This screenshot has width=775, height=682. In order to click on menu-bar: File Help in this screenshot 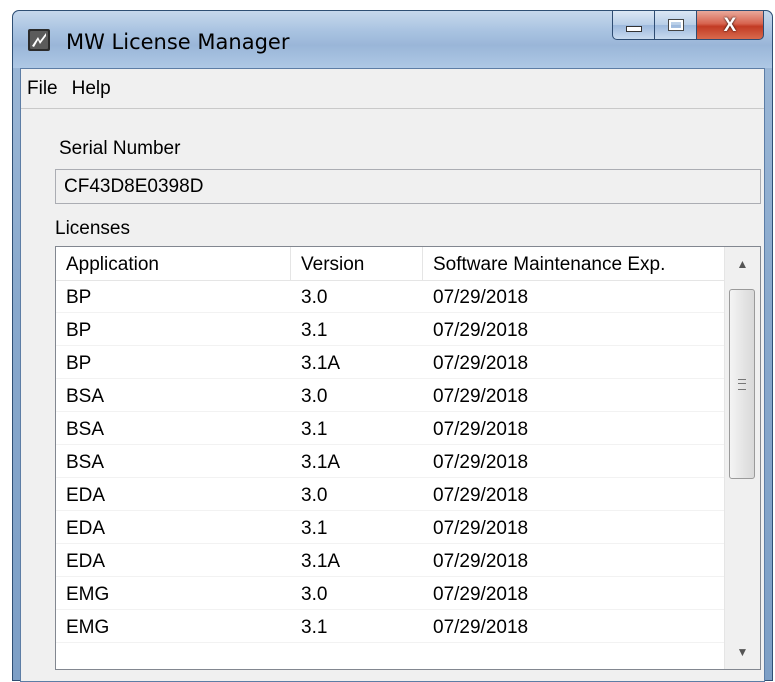, I will do `click(392, 89)`.